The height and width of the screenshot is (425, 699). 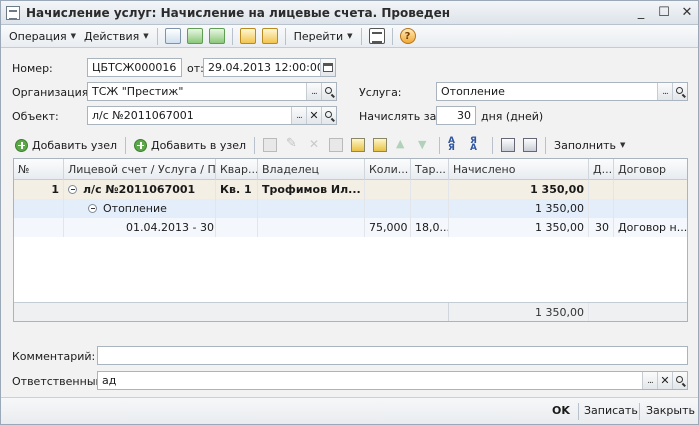 I want to click on column-header-contract: Договор, so click(x=650, y=169).